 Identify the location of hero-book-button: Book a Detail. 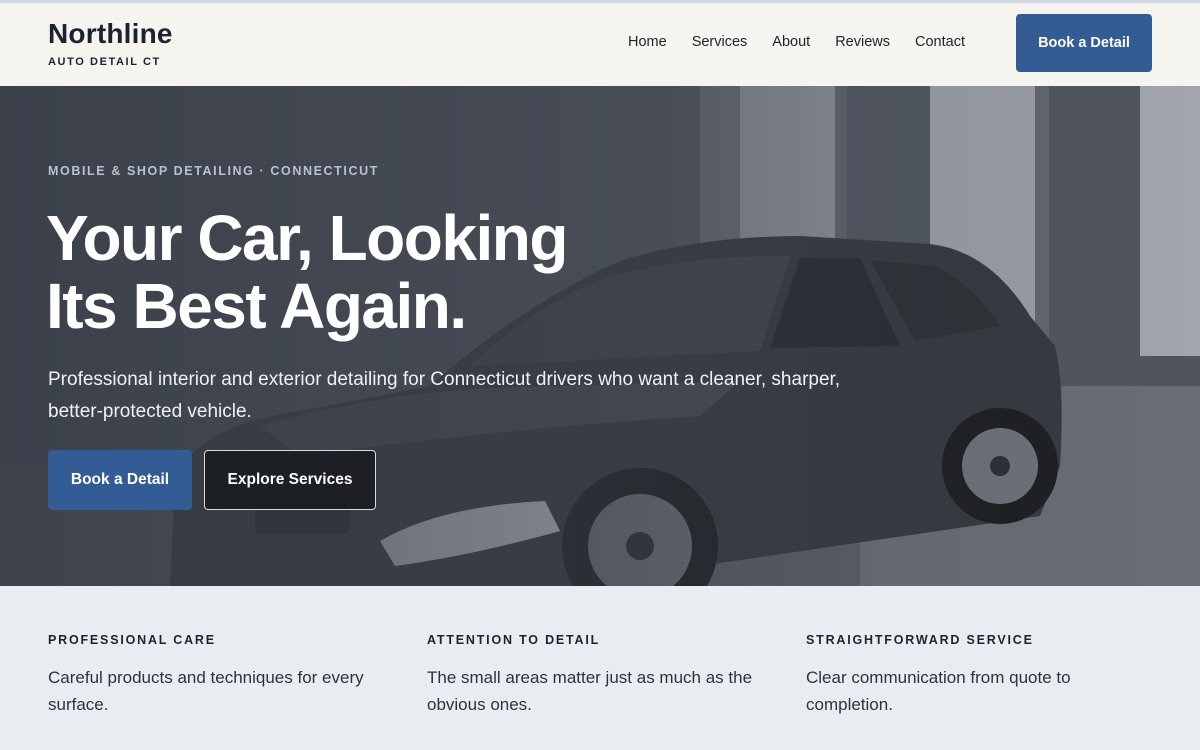
(120, 480).